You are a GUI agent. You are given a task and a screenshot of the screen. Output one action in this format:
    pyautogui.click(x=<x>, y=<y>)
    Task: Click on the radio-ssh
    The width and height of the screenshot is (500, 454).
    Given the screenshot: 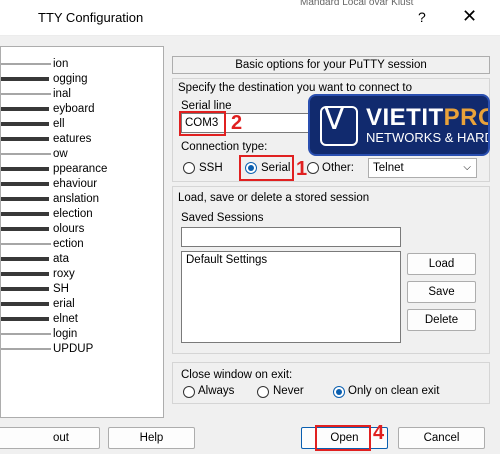 What is the action you would take?
    pyautogui.click(x=189, y=168)
    